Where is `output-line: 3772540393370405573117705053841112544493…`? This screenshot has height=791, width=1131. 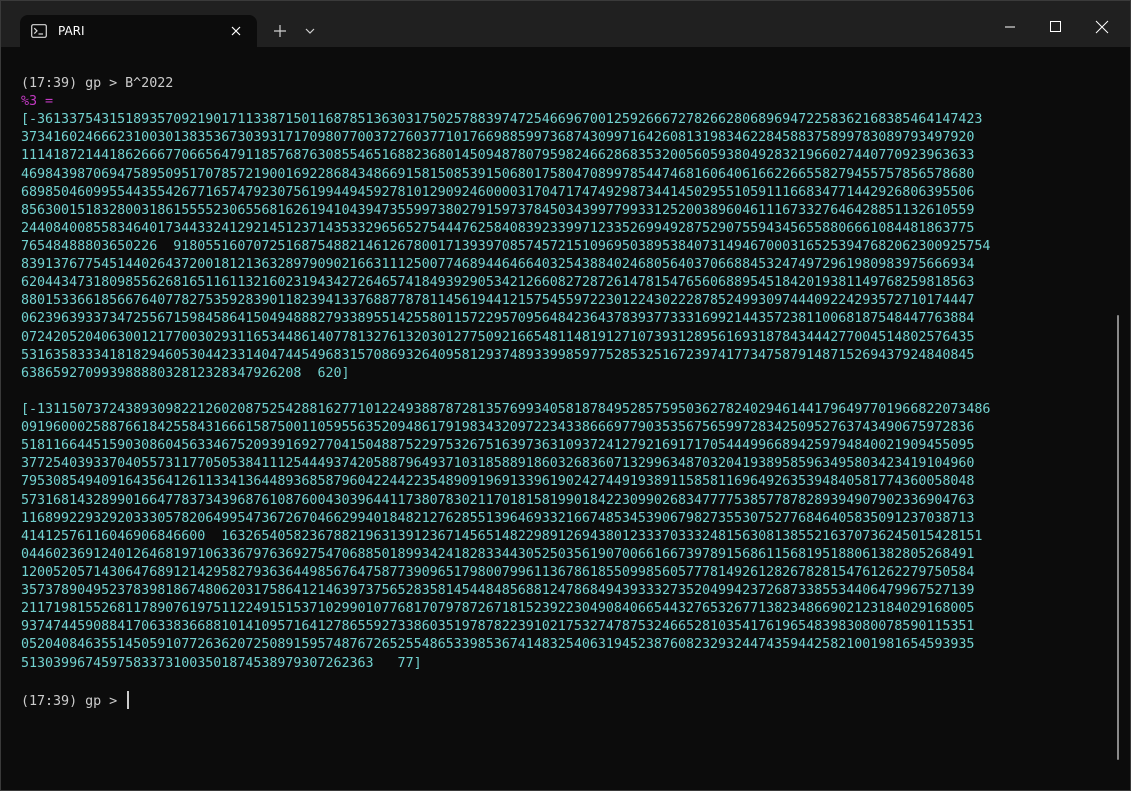
output-line: 3772540393370405573117705053841112544493… is located at coordinates (498, 464).